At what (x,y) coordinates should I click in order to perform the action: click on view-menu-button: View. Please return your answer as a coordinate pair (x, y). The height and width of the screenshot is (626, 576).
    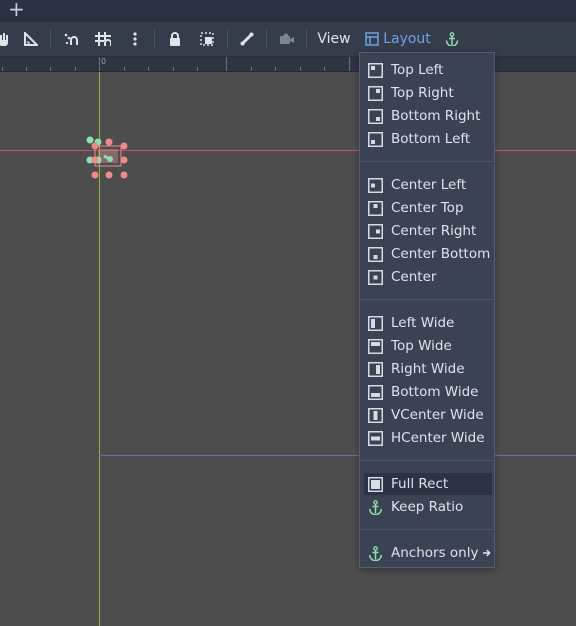
    Looking at the image, I should click on (334, 39).